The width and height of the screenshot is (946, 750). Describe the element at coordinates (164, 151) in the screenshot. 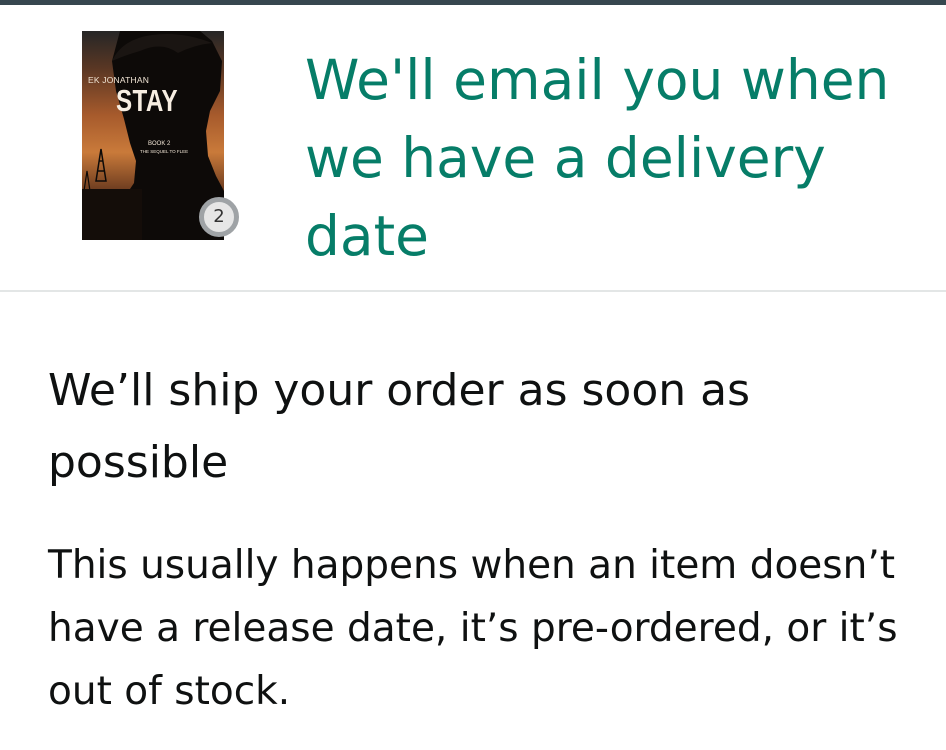

I see `cover-sequel-line: THE SEQUEL TO FLEE` at that location.